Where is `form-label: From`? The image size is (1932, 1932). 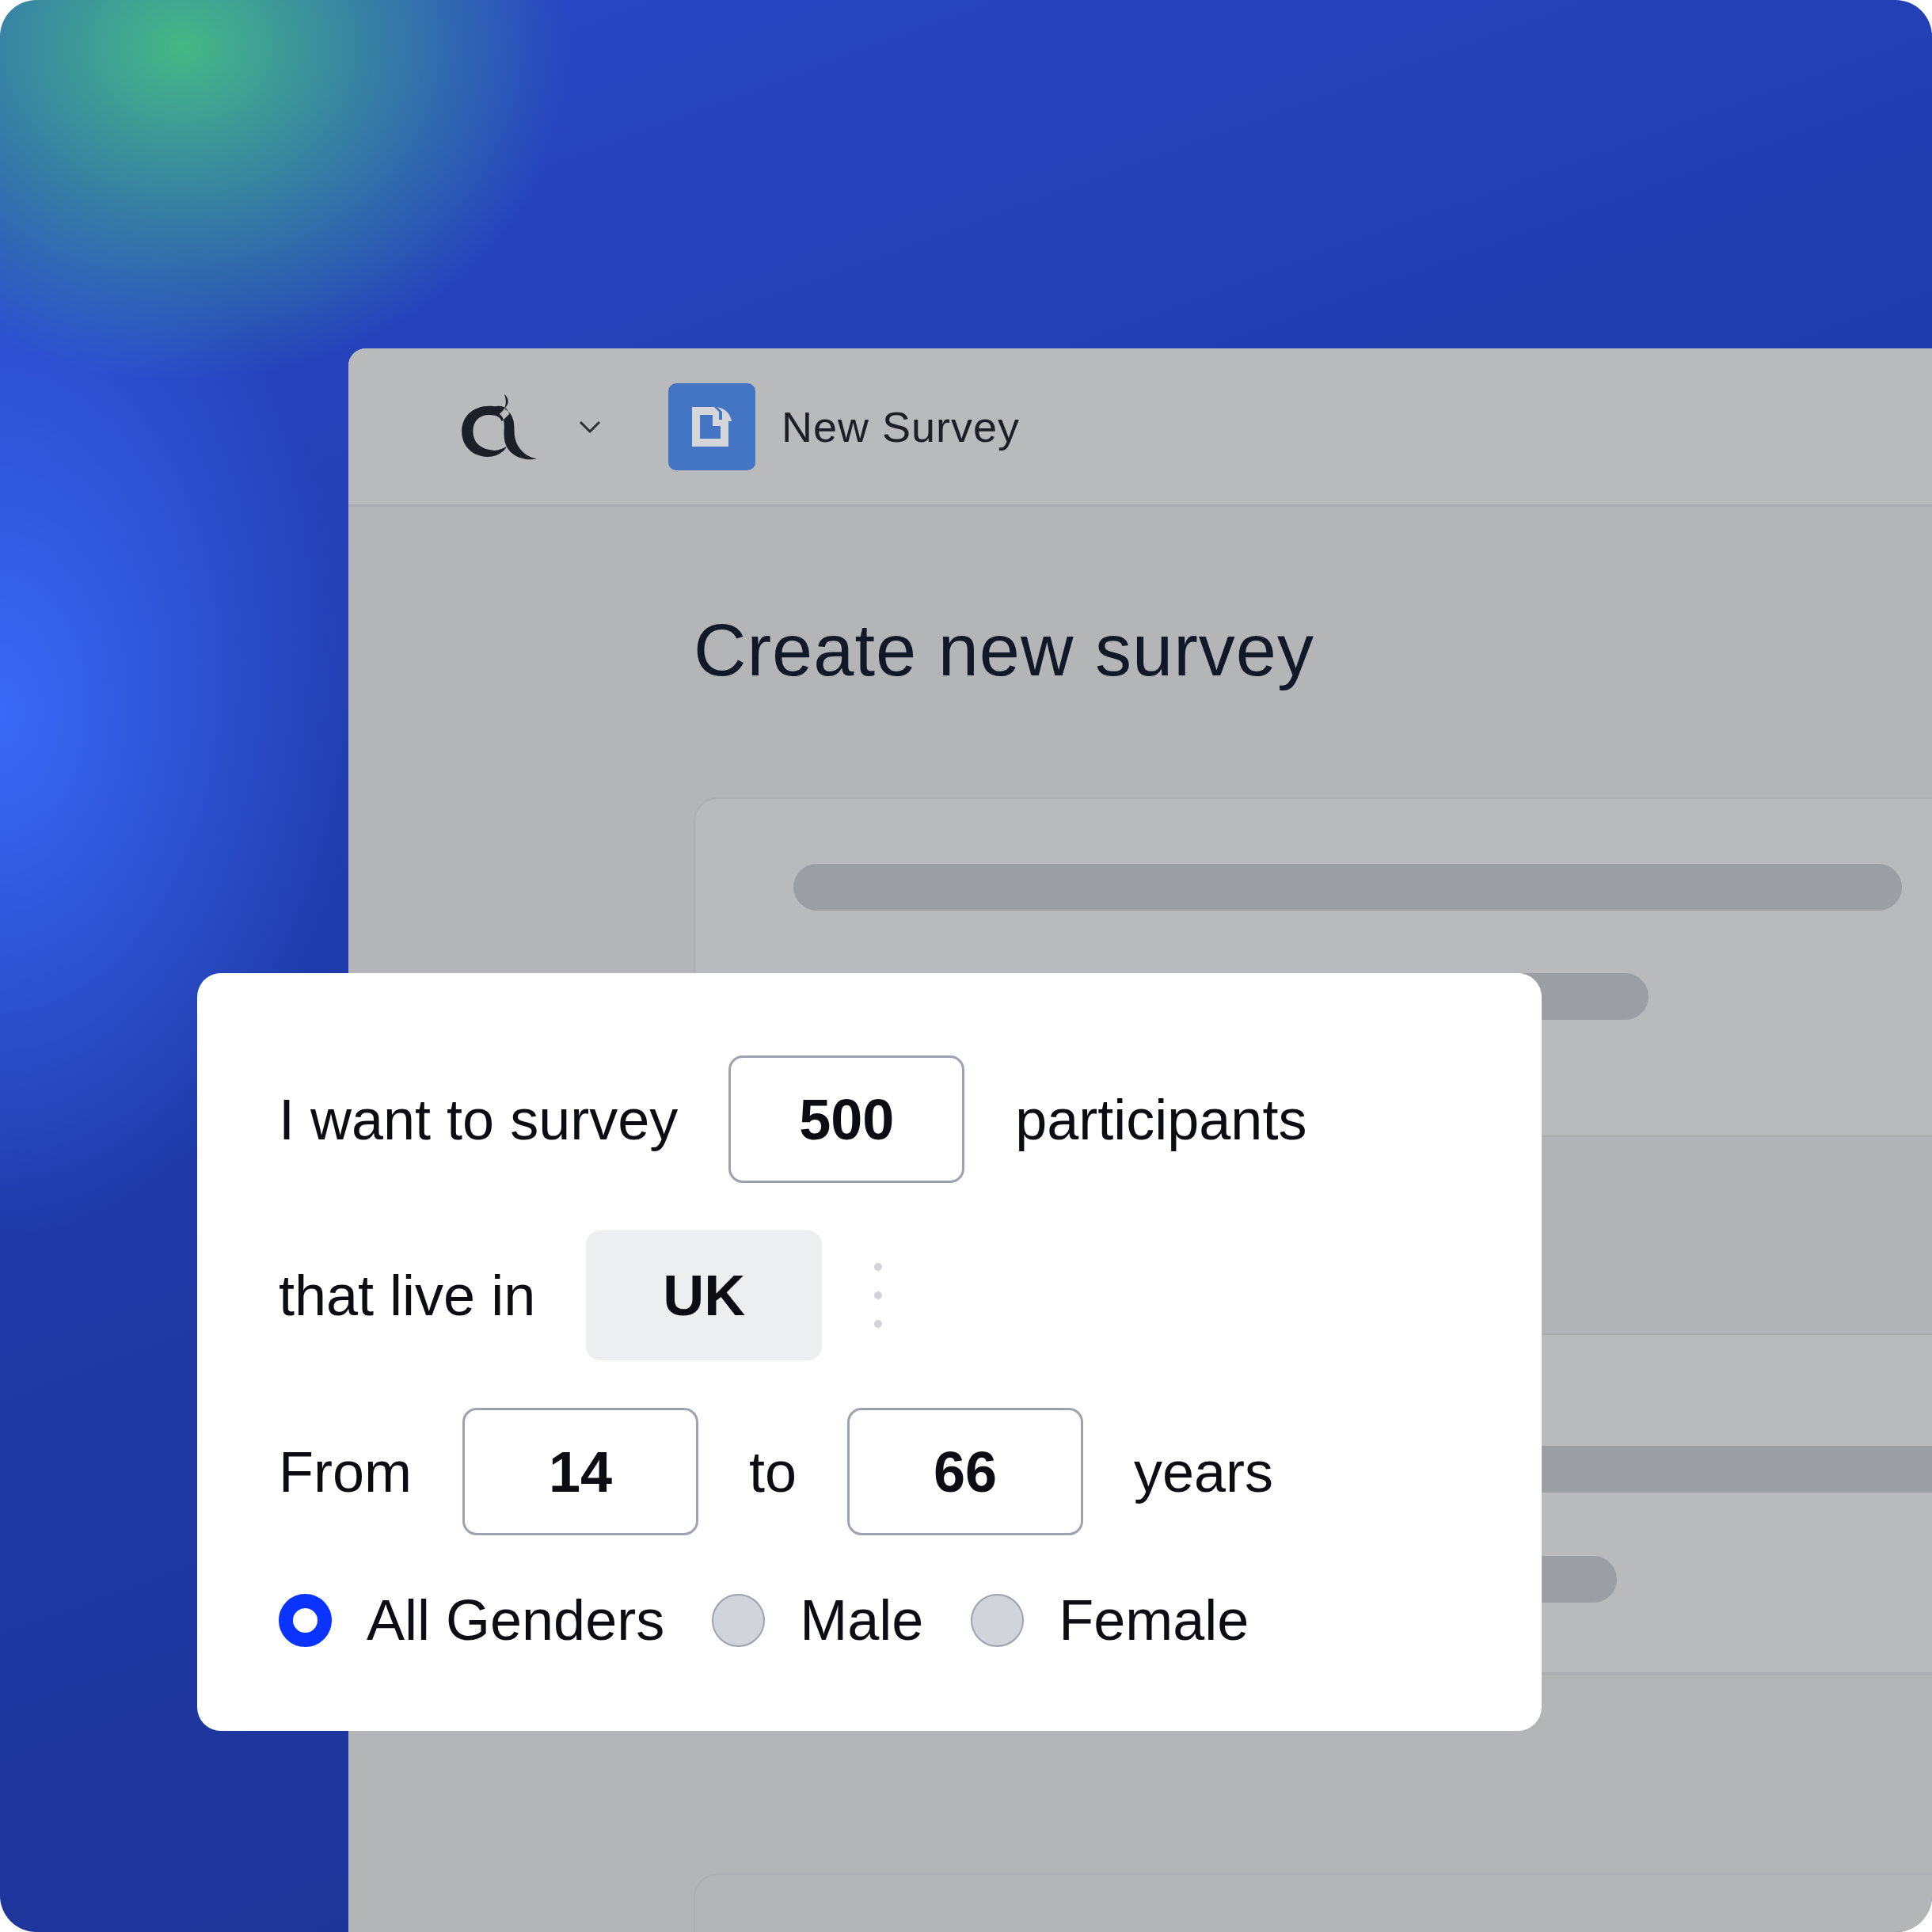 form-label: From is located at coordinates (345, 1472).